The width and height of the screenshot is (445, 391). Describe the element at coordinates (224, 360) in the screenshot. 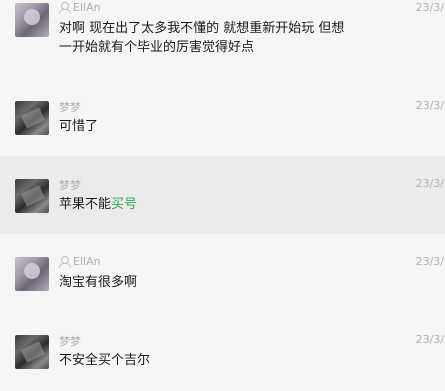

I see `message-text: 不安全买个吉尔` at that location.